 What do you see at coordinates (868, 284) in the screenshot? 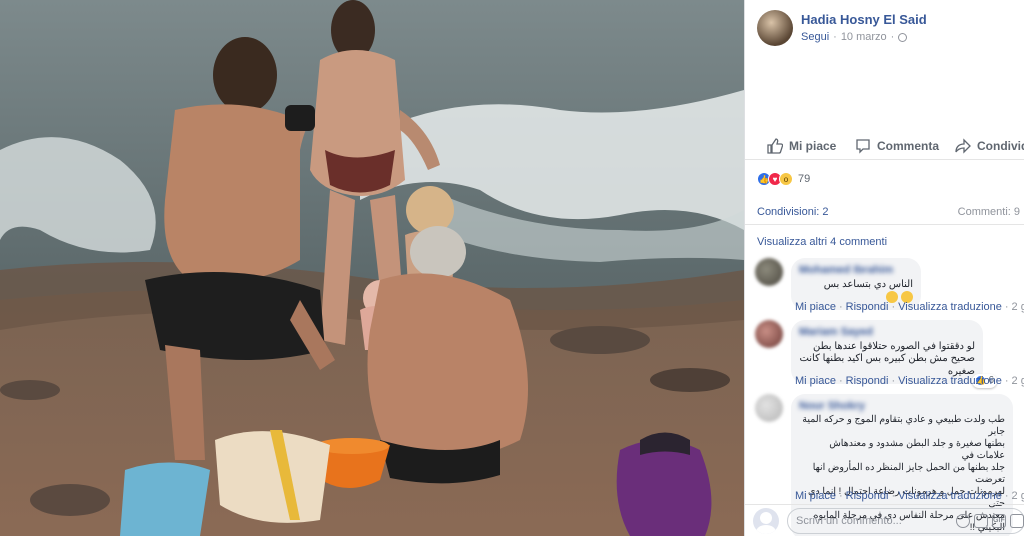
I see `comment-text: الناس دي بتساعد بس` at bounding box center [868, 284].